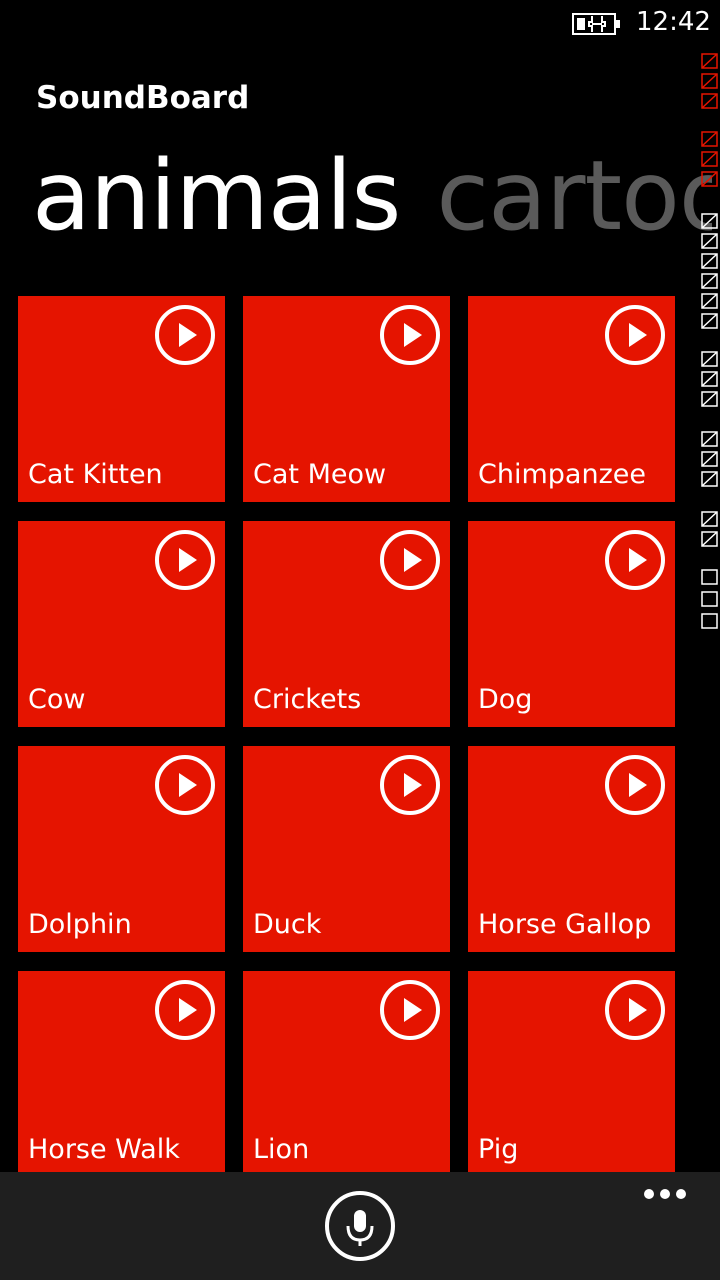 The width and height of the screenshot is (720, 1280). What do you see at coordinates (571, 399) in the screenshot?
I see `sound-tile: Chimpanzee` at bounding box center [571, 399].